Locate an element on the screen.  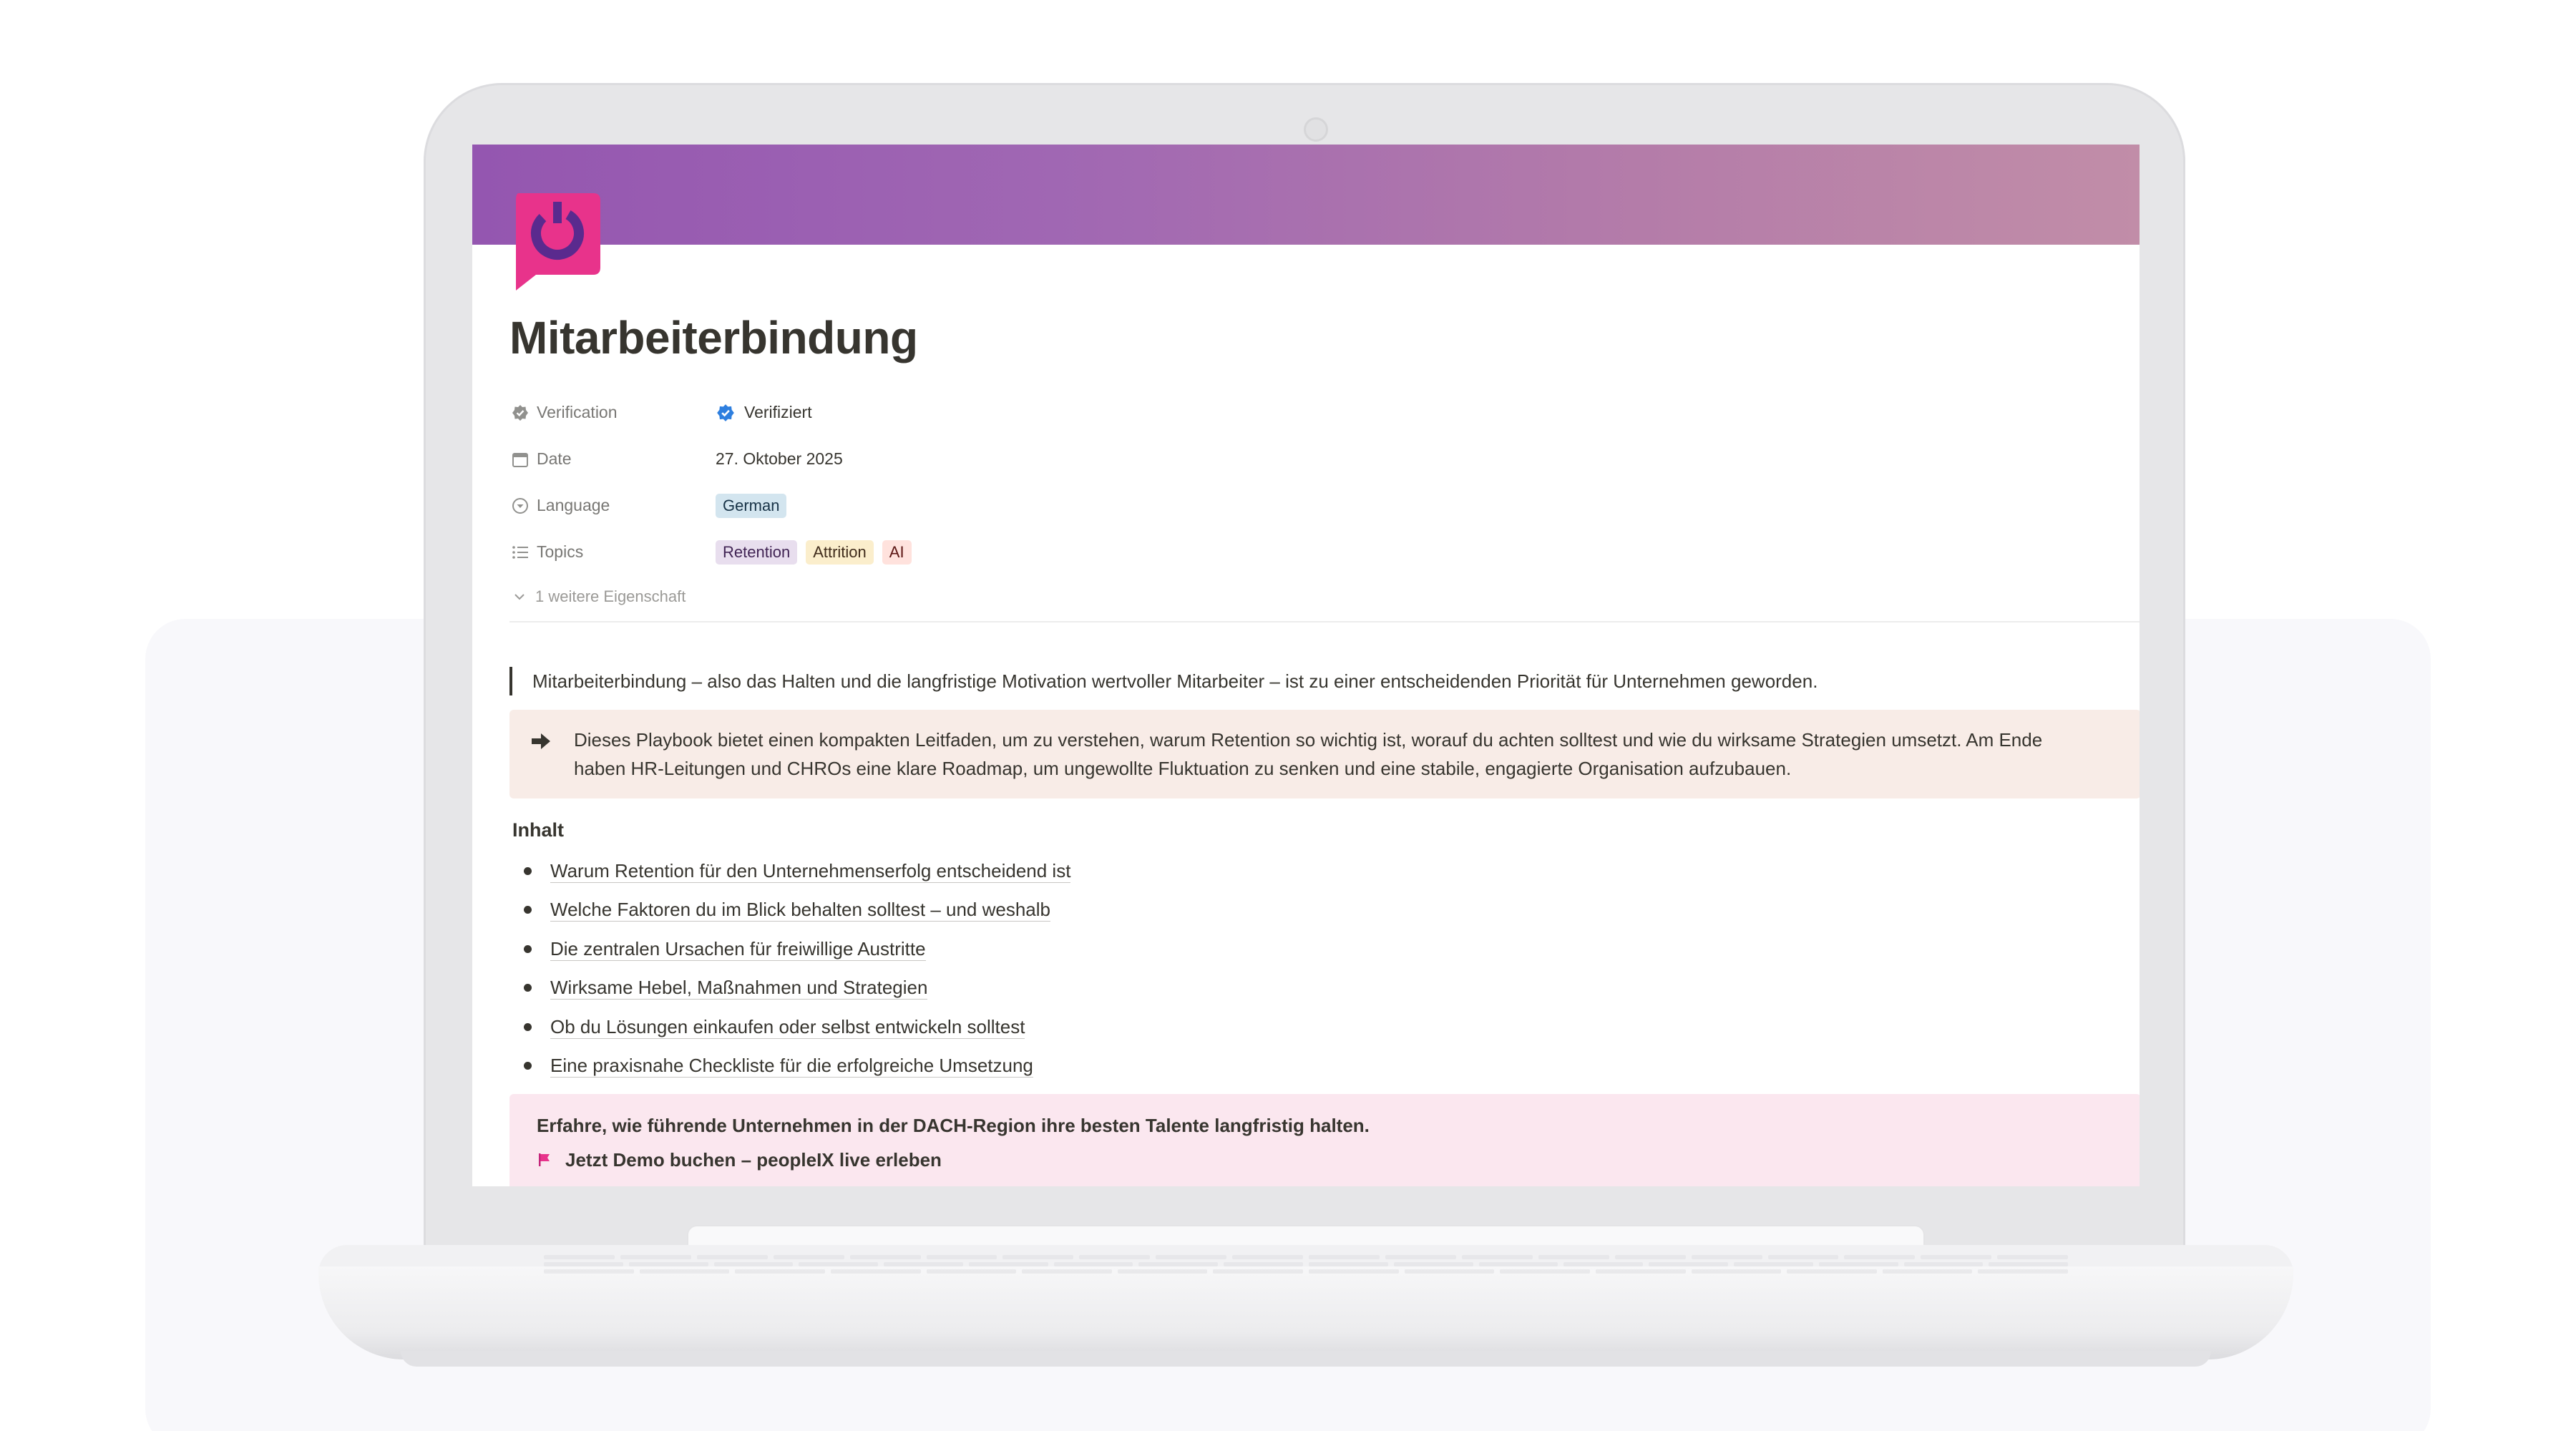
page-cover is located at coordinates (1306, 195).